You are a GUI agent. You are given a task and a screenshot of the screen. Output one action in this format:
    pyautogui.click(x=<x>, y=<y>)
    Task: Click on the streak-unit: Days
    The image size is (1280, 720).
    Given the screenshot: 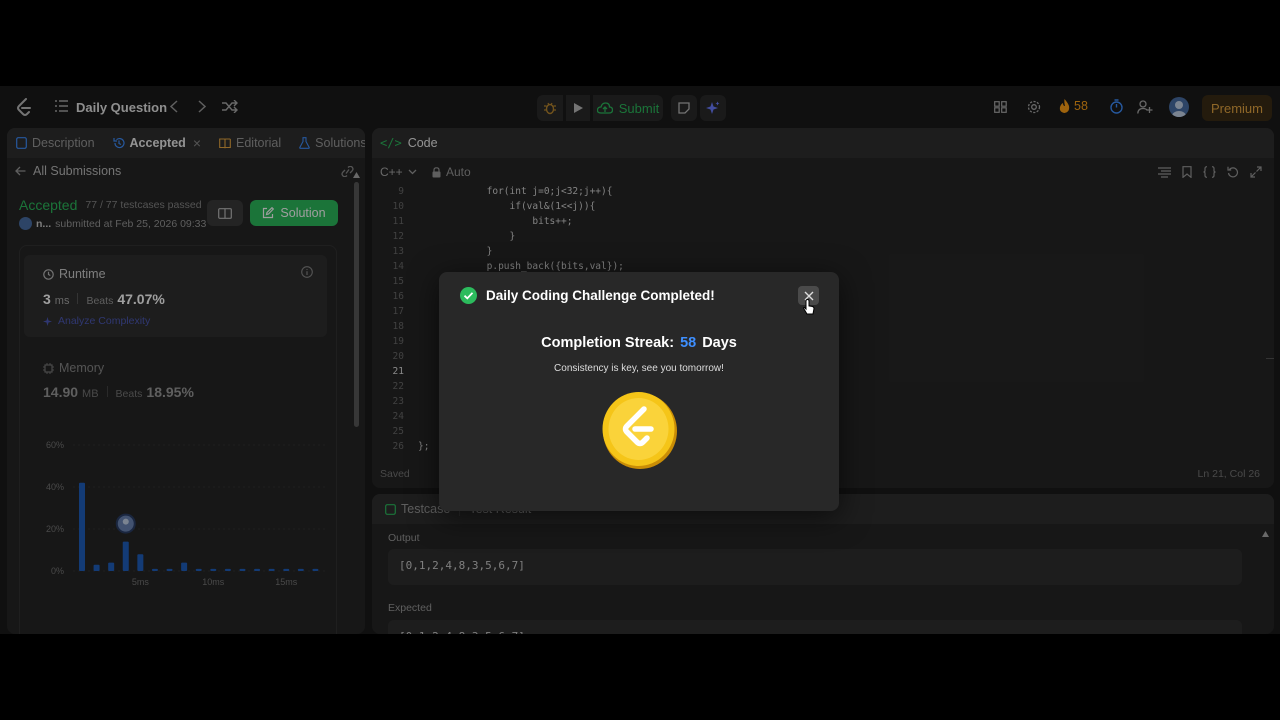 What is the action you would take?
    pyautogui.click(x=719, y=343)
    